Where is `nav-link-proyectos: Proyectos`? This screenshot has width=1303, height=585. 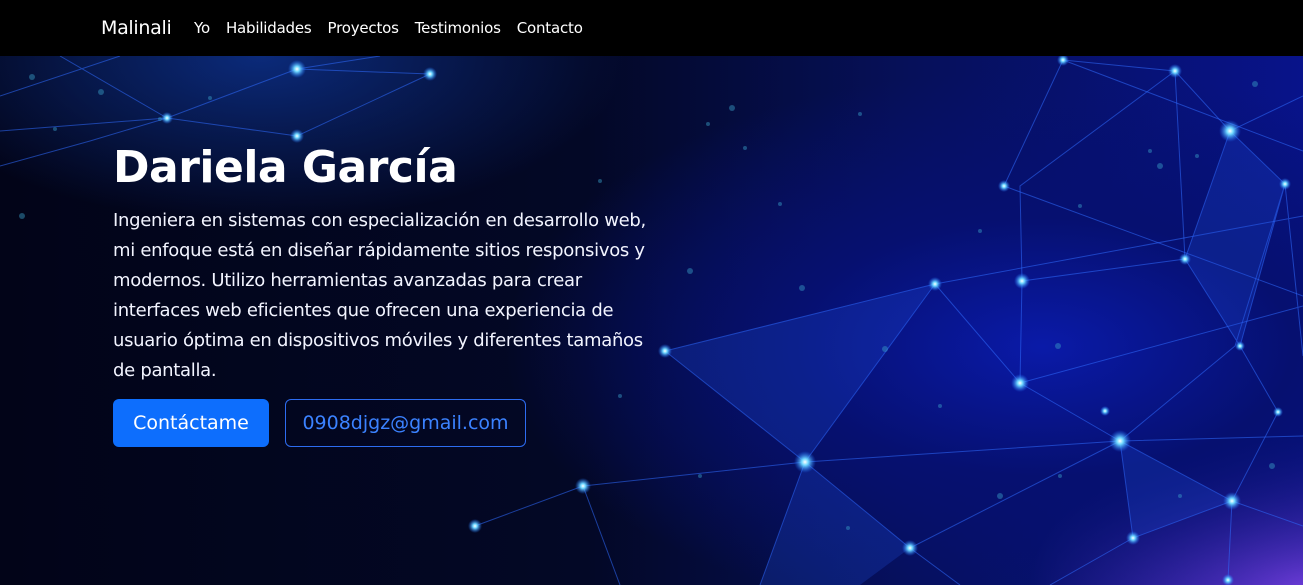 nav-link-proyectos: Proyectos is located at coordinates (363, 28).